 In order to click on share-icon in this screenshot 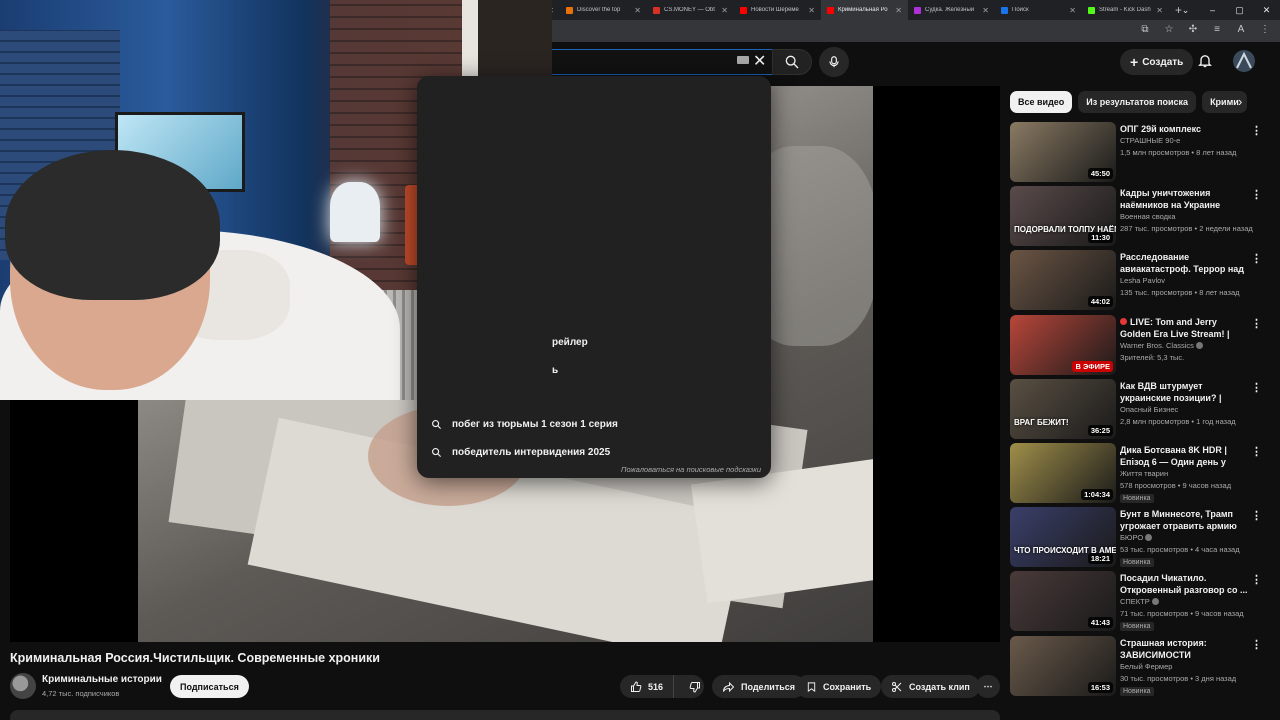, I will do `click(729, 686)`.